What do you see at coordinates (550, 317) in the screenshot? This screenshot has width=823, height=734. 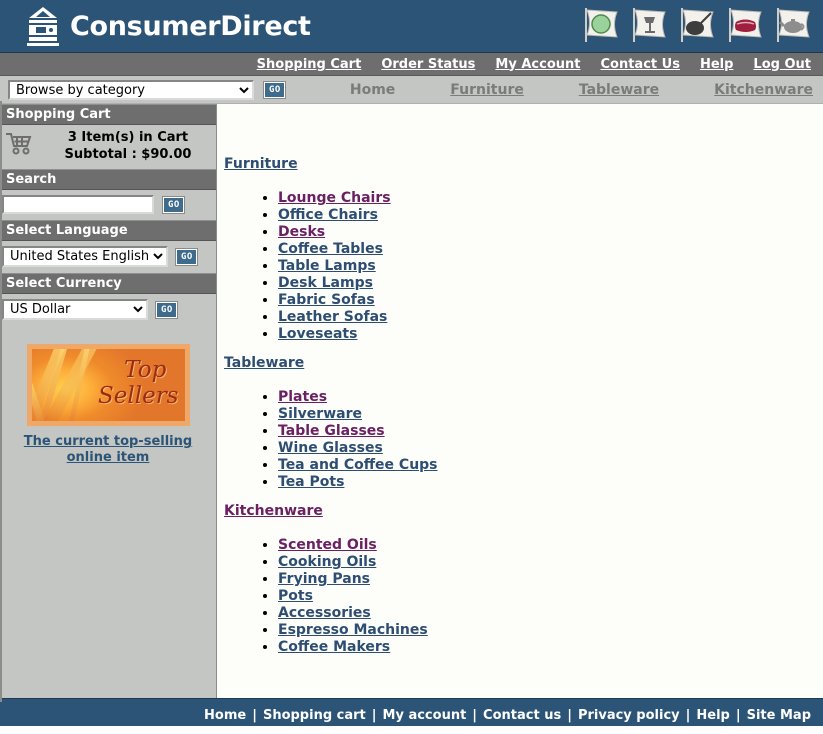 I see `list-item: Leather Sofas` at bounding box center [550, 317].